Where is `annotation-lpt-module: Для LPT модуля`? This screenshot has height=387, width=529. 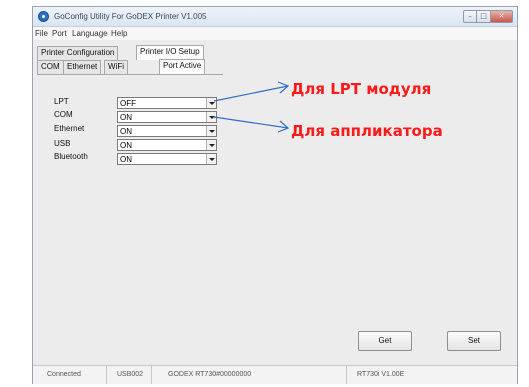
annotation-lpt-module: Для LPT модуля is located at coordinates (361, 89).